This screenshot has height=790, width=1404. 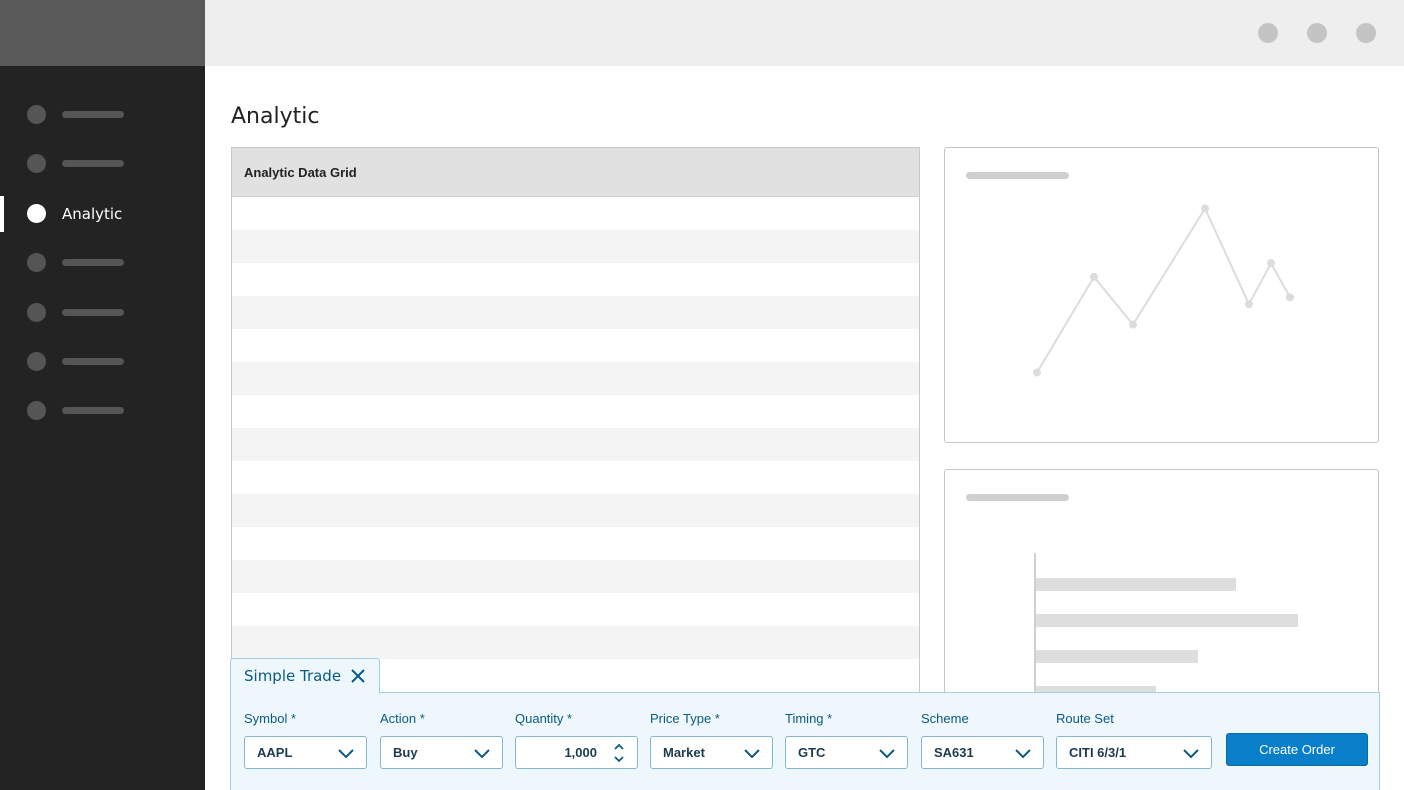 What do you see at coordinates (575, 172) in the screenshot?
I see `grid-header: Analytic Data Grid` at bounding box center [575, 172].